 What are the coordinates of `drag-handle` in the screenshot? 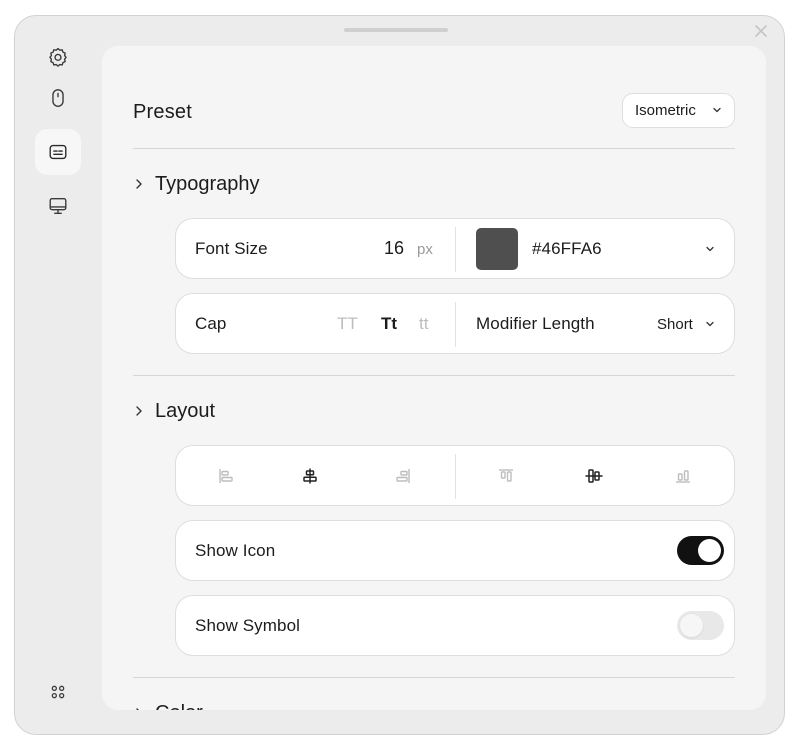 It's located at (396, 30).